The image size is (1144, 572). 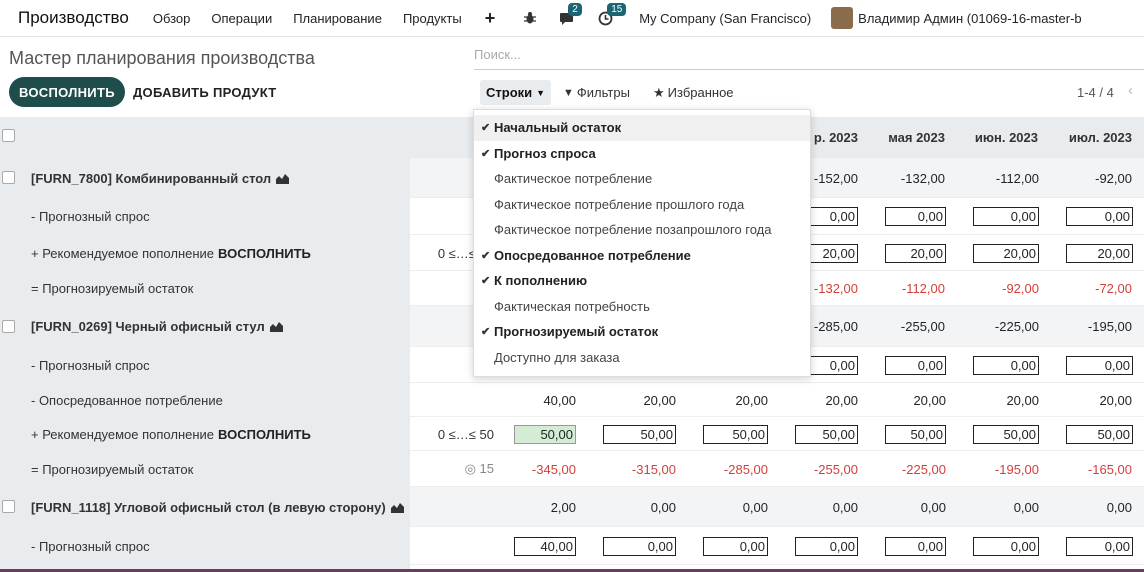 I want to click on favorites-toggle: ★ Избранное, so click(x=693, y=92).